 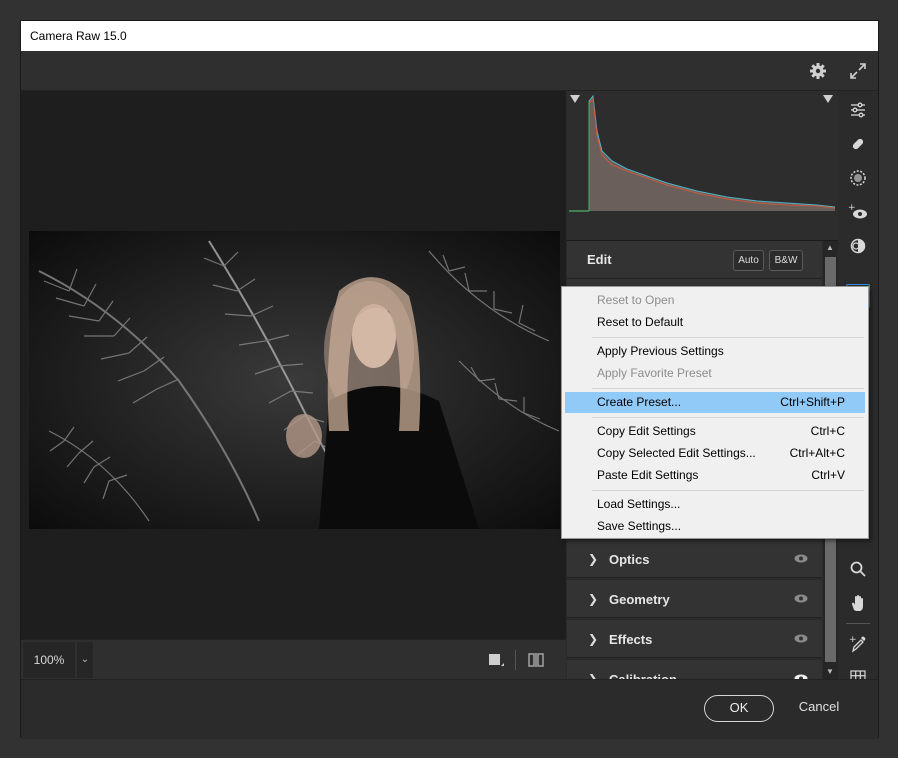 What do you see at coordinates (715, 402) in the screenshot?
I see `menu-item-create-preset: Create Preset... Ctrl+Shift+P` at bounding box center [715, 402].